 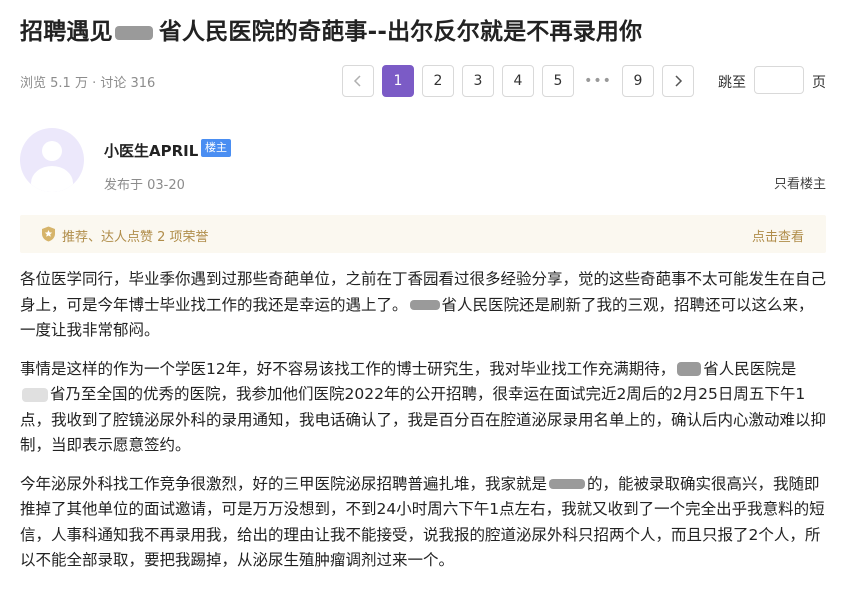 I want to click on next-page-button, so click(x=678, y=81).